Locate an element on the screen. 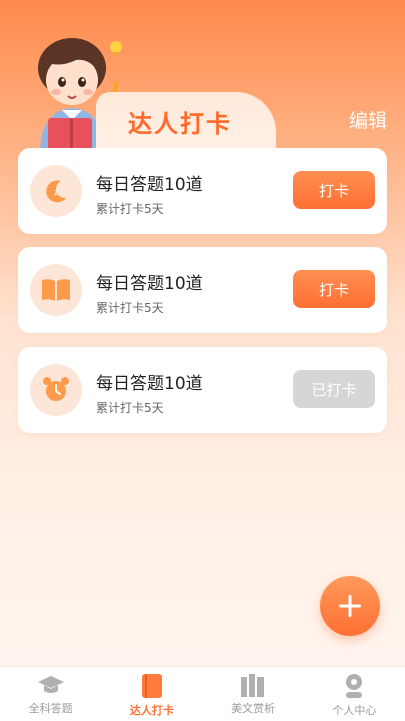 Image resolution: width=405 pixels, height=721 pixels. nav-item-essays: 美文赏析 is located at coordinates (253, 694).